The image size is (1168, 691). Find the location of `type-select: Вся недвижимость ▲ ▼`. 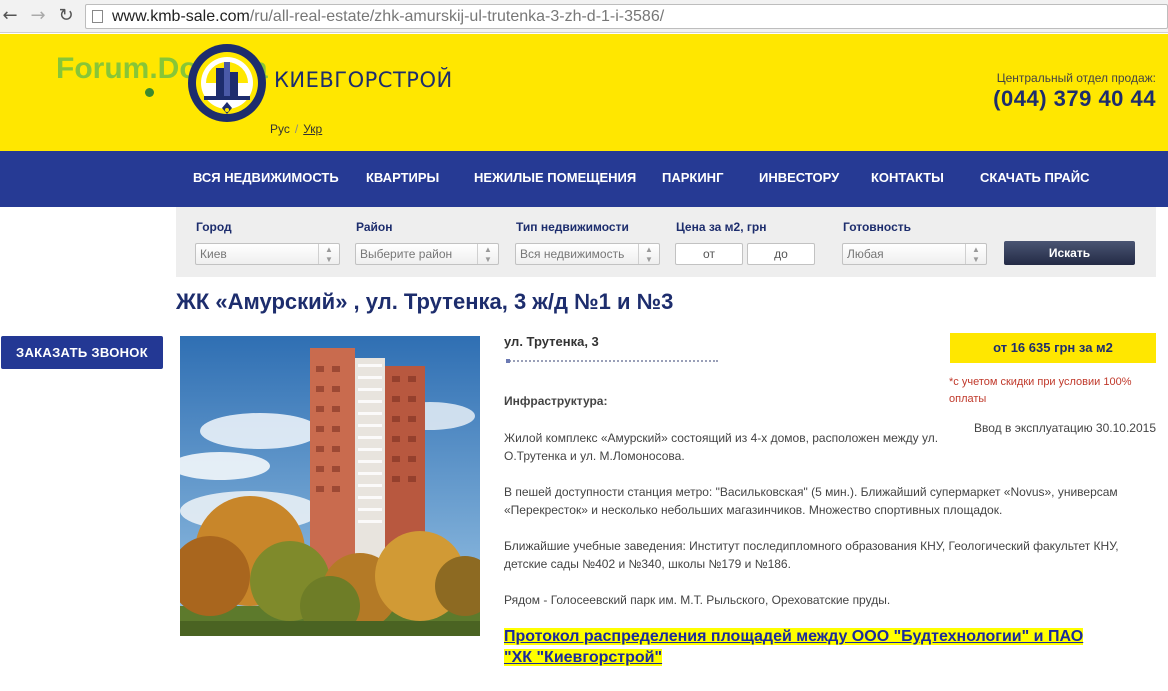

type-select: Вся недвижимость ▲ ▼ is located at coordinates (587, 254).